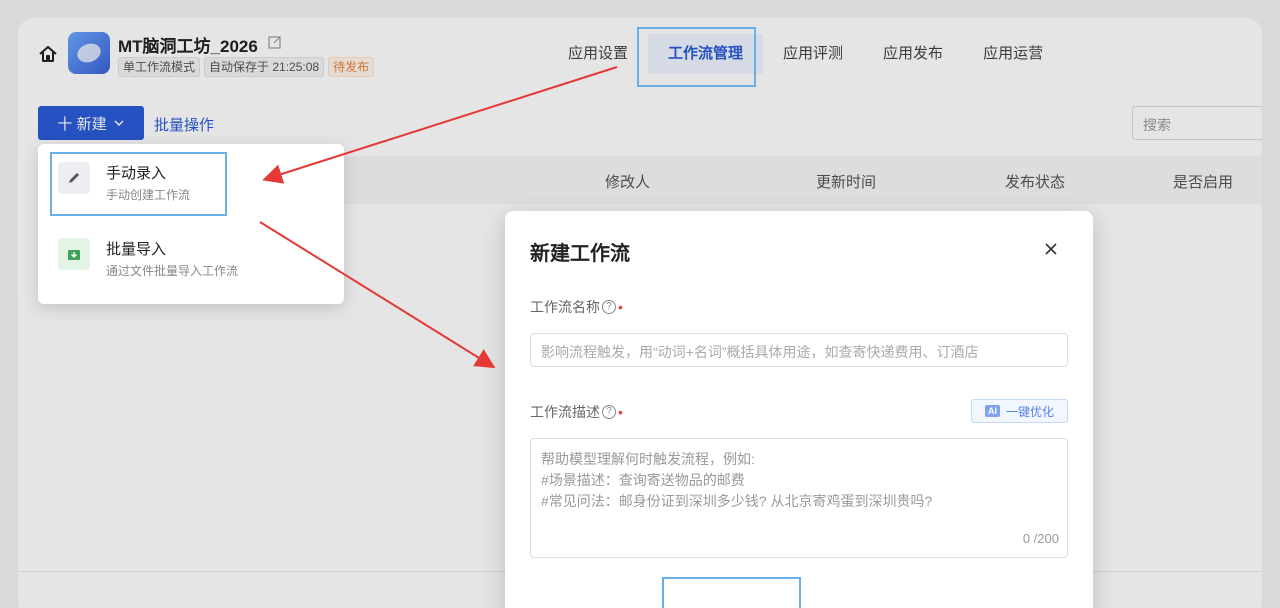 This screenshot has width=1280, height=608. Describe the element at coordinates (1040, 538) in the screenshot. I see `char-counter: 0 /200` at that location.